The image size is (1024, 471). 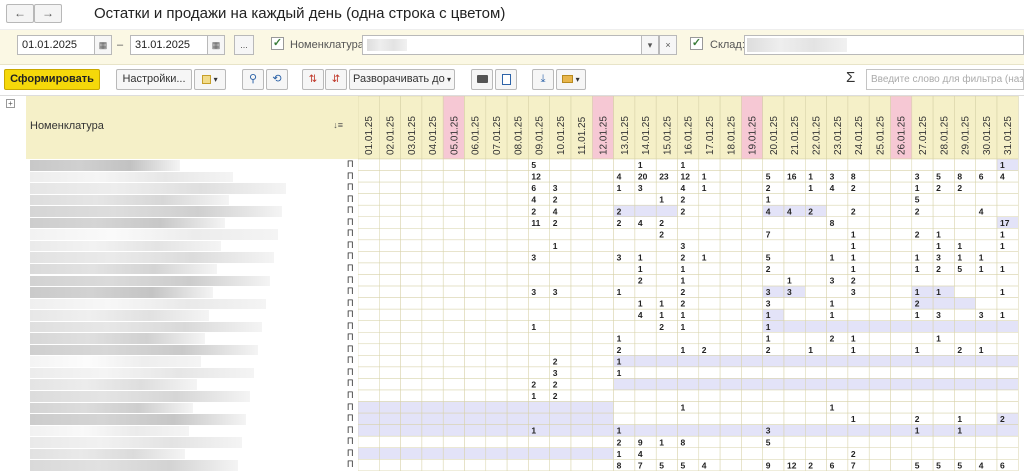 What do you see at coordinates (336, 79) in the screenshot?
I see `sort-descending-button: ⇵` at bounding box center [336, 79].